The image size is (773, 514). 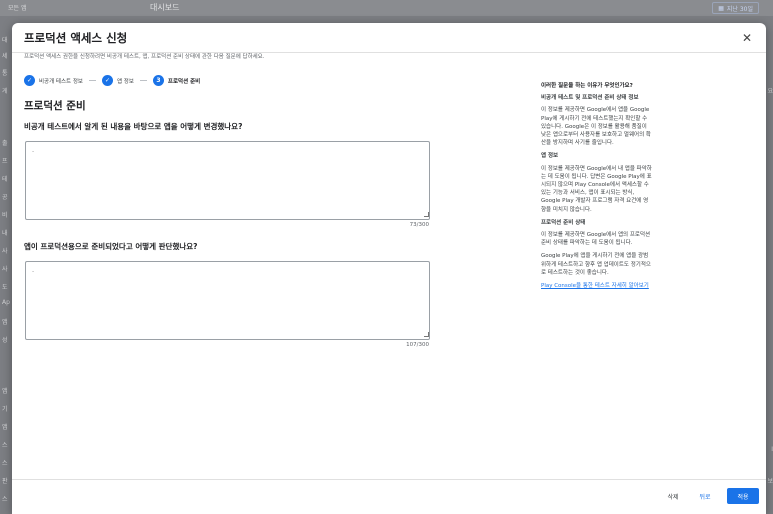 I want to click on section-title: 프로덕션 준비, so click(x=55, y=106).